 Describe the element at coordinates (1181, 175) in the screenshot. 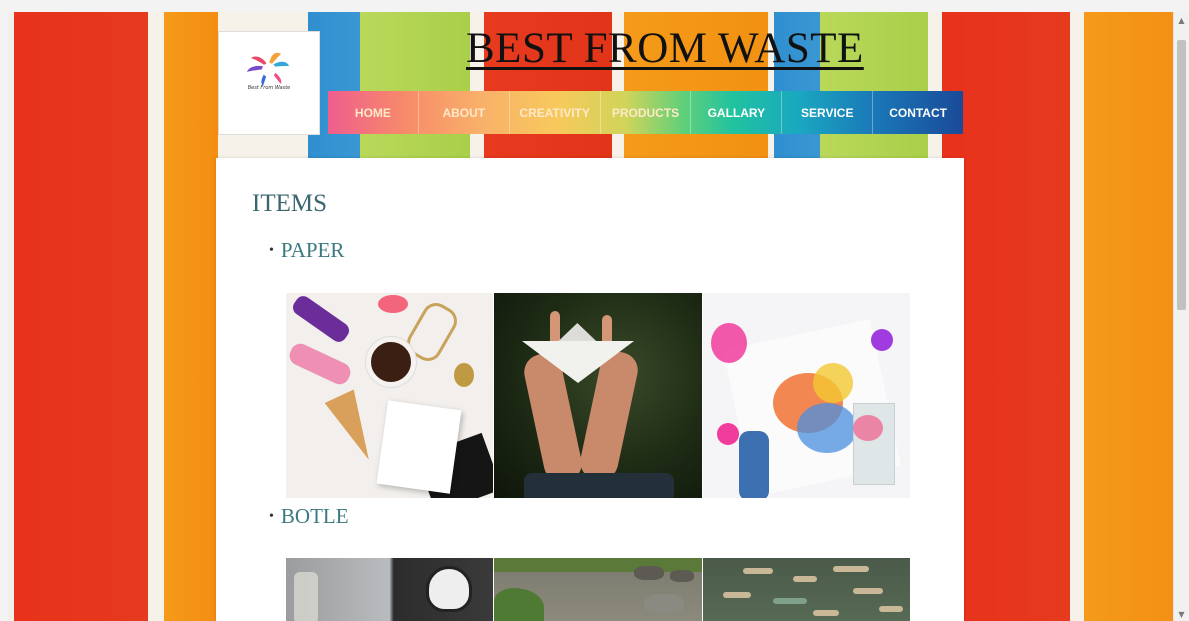

I see `scrollbar-thumb` at that location.